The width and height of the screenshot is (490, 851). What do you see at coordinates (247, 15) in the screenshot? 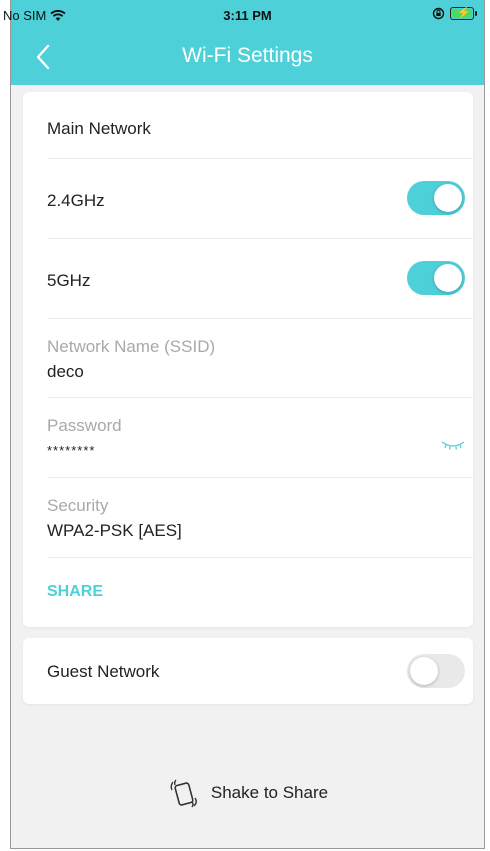
I see `status-time: 3:11 PM` at bounding box center [247, 15].